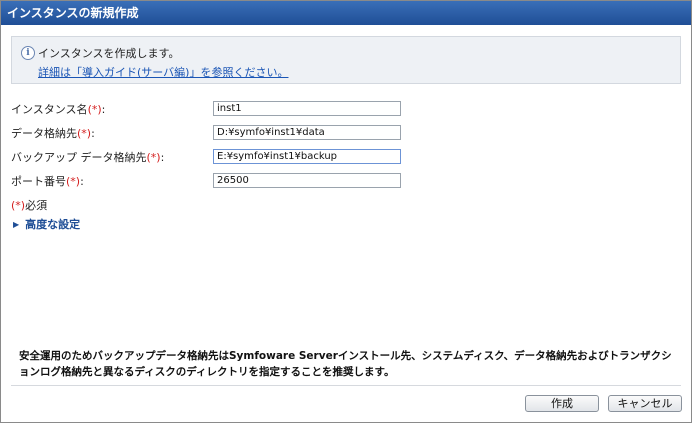 Image resolution: width=694 pixels, height=425 pixels. Describe the element at coordinates (47, 181) in the screenshot. I see `port-label: ポート番号(*):` at that location.